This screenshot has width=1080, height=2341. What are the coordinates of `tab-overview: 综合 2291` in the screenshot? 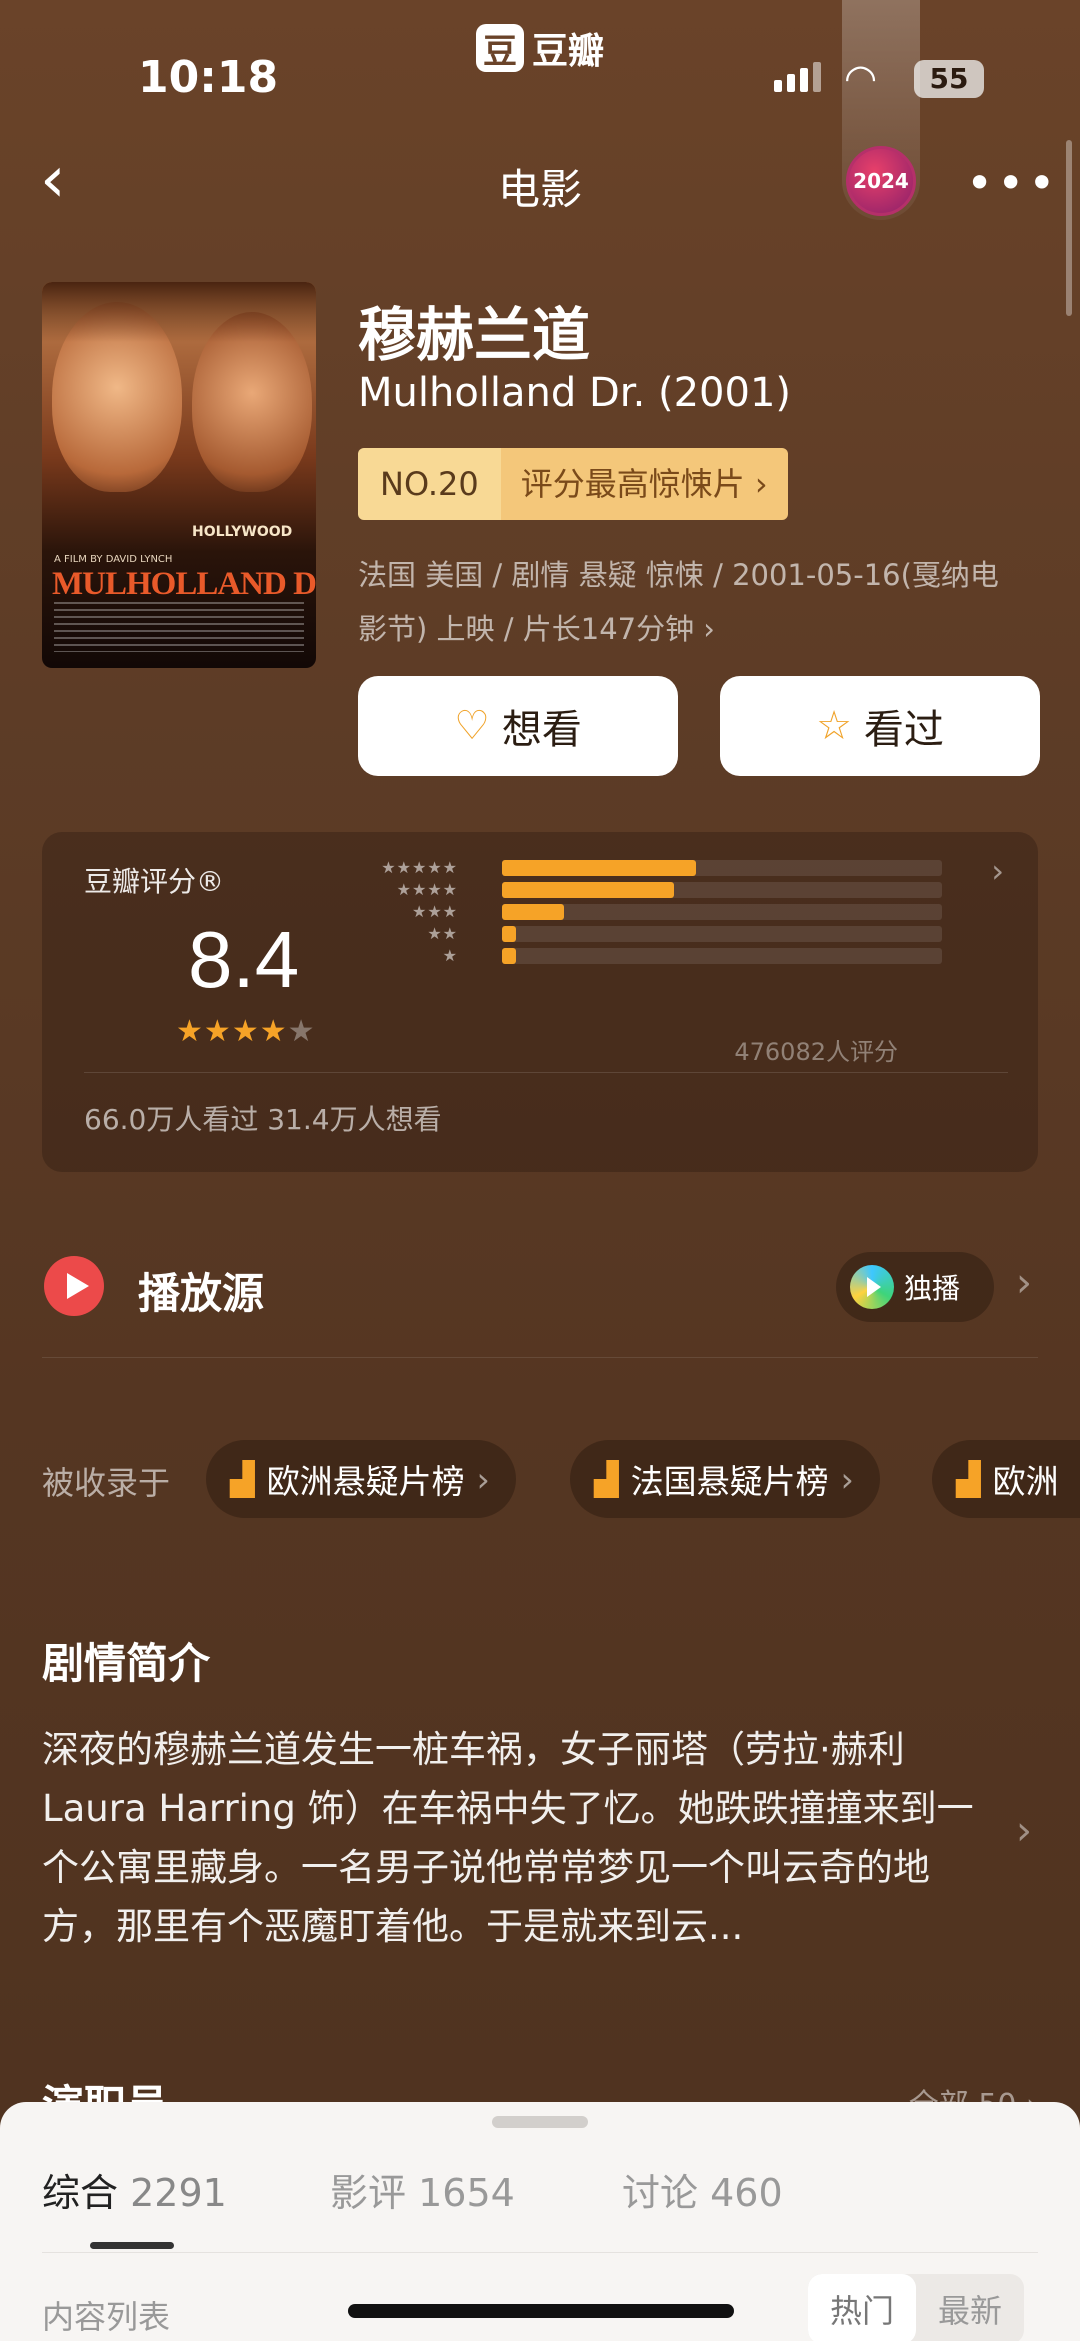 It's located at (134, 2189).